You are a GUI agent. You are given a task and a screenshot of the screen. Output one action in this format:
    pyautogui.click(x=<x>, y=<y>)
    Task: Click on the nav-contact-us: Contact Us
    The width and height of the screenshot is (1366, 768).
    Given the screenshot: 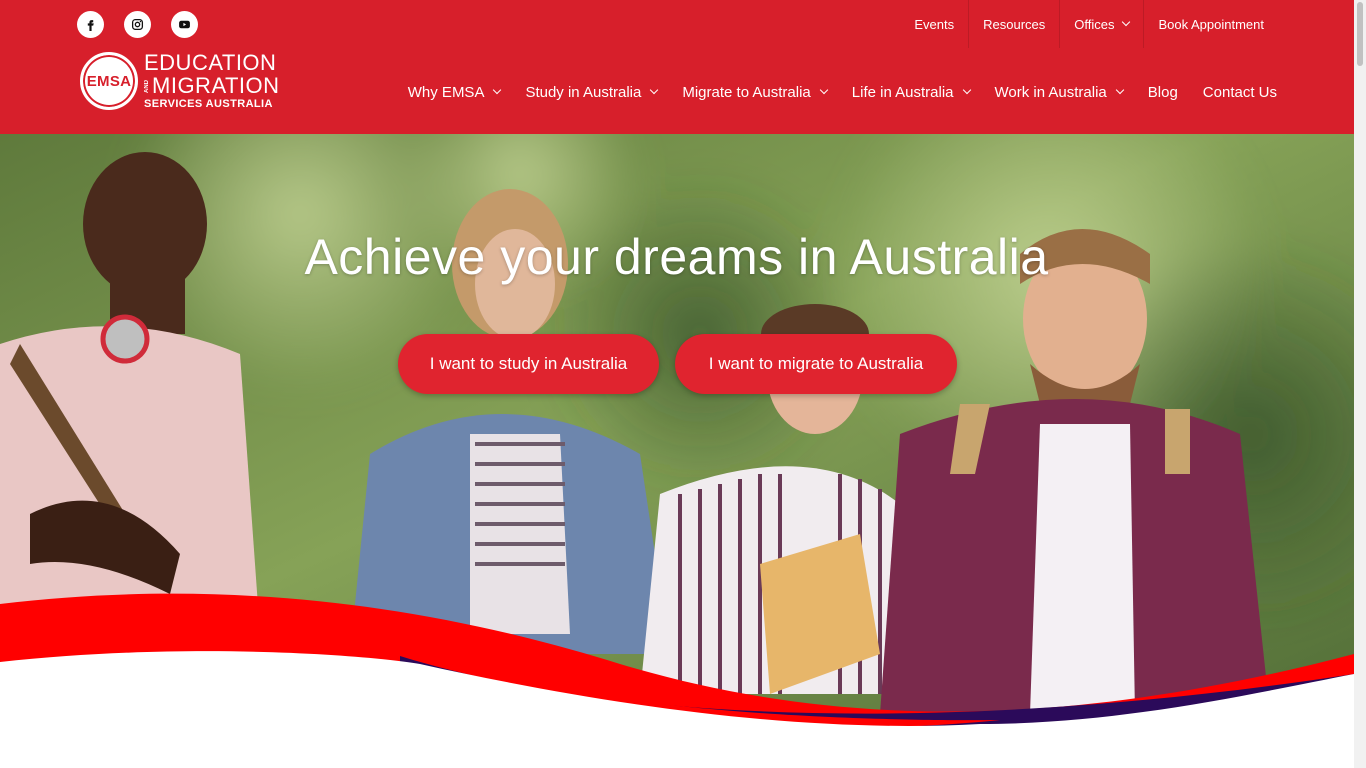 What is the action you would take?
    pyautogui.click(x=1240, y=92)
    